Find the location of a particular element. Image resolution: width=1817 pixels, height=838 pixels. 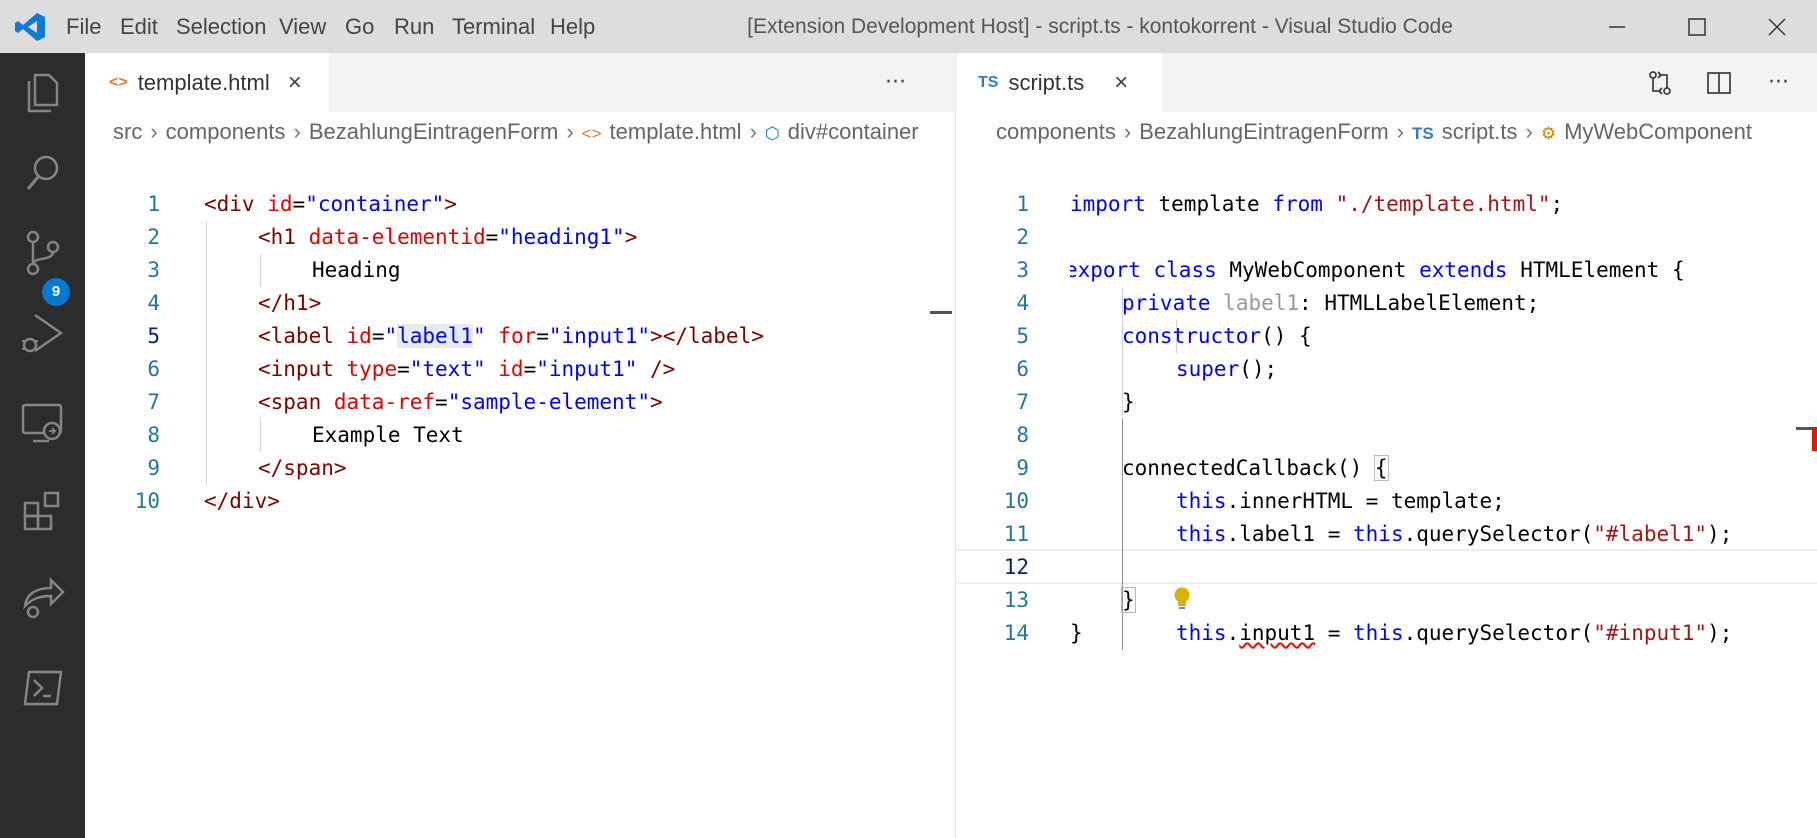

live-share-icon is located at coordinates (43, 597).